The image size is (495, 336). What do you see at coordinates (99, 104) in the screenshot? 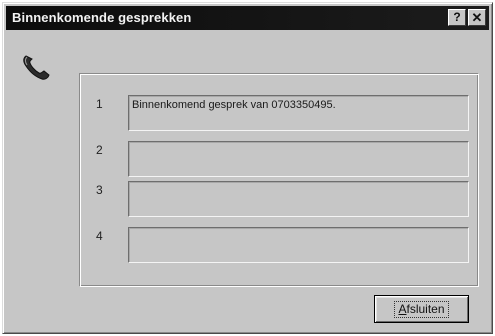
I see `call-number-1: 1` at bounding box center [99, 104].